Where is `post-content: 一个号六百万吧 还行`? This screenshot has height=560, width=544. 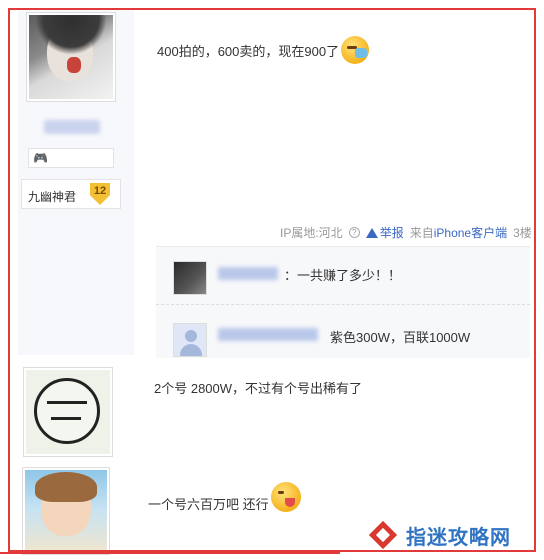 post-content: 一个号六百万吧 还行 is located at coordinates (224, 500).